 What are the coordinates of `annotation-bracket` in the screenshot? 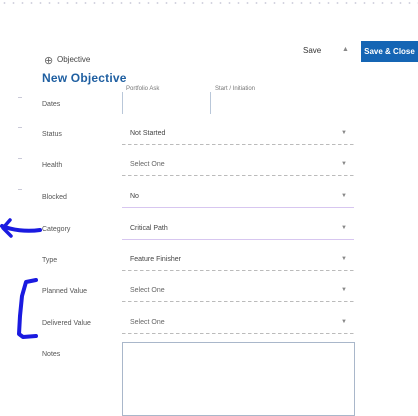 It's located at (27, 308).